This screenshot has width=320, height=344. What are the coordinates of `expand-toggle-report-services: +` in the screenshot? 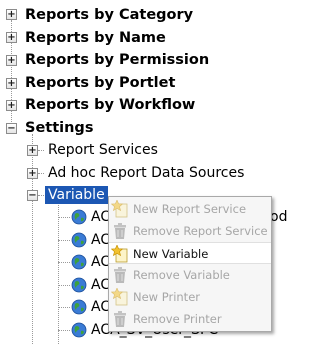 It's located at (32, 150).